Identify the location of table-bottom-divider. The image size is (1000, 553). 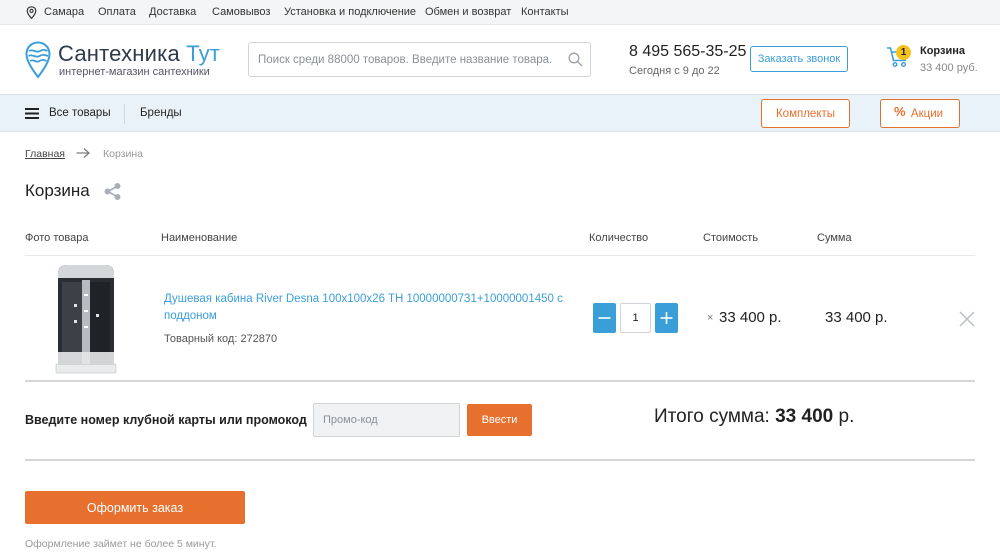
(500, 381).